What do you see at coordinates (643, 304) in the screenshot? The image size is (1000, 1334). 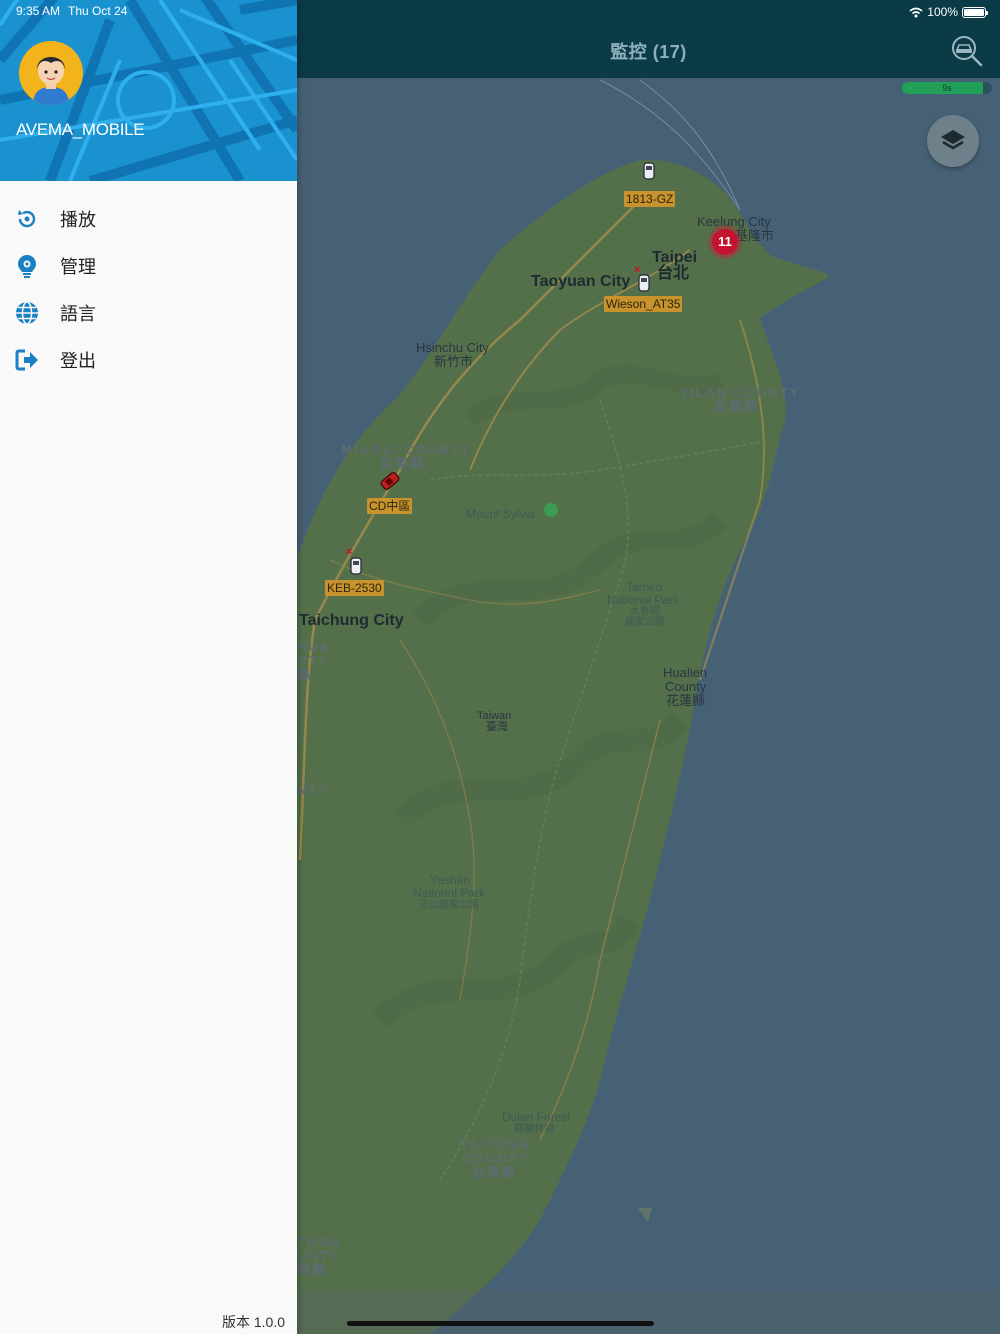 I see `vehicle-plate-label: Wieson_AT35` at bounding box center [643, 304].